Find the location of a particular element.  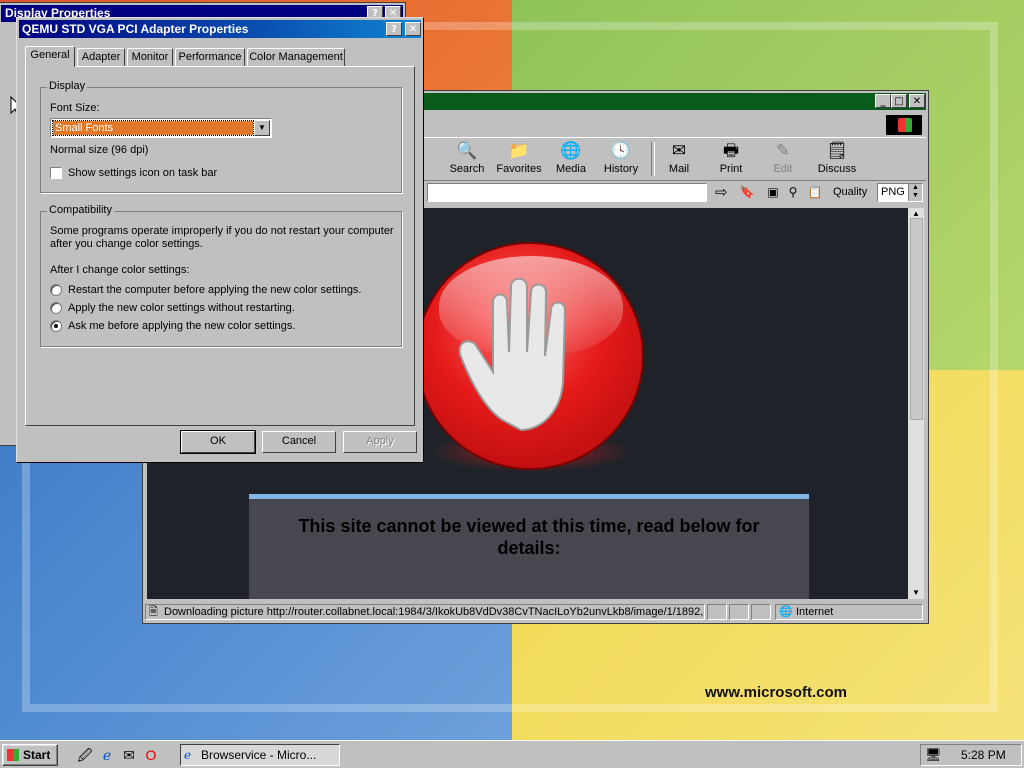

toolbar-print-button: 🖶 Print is located at coordinates (731, 159).